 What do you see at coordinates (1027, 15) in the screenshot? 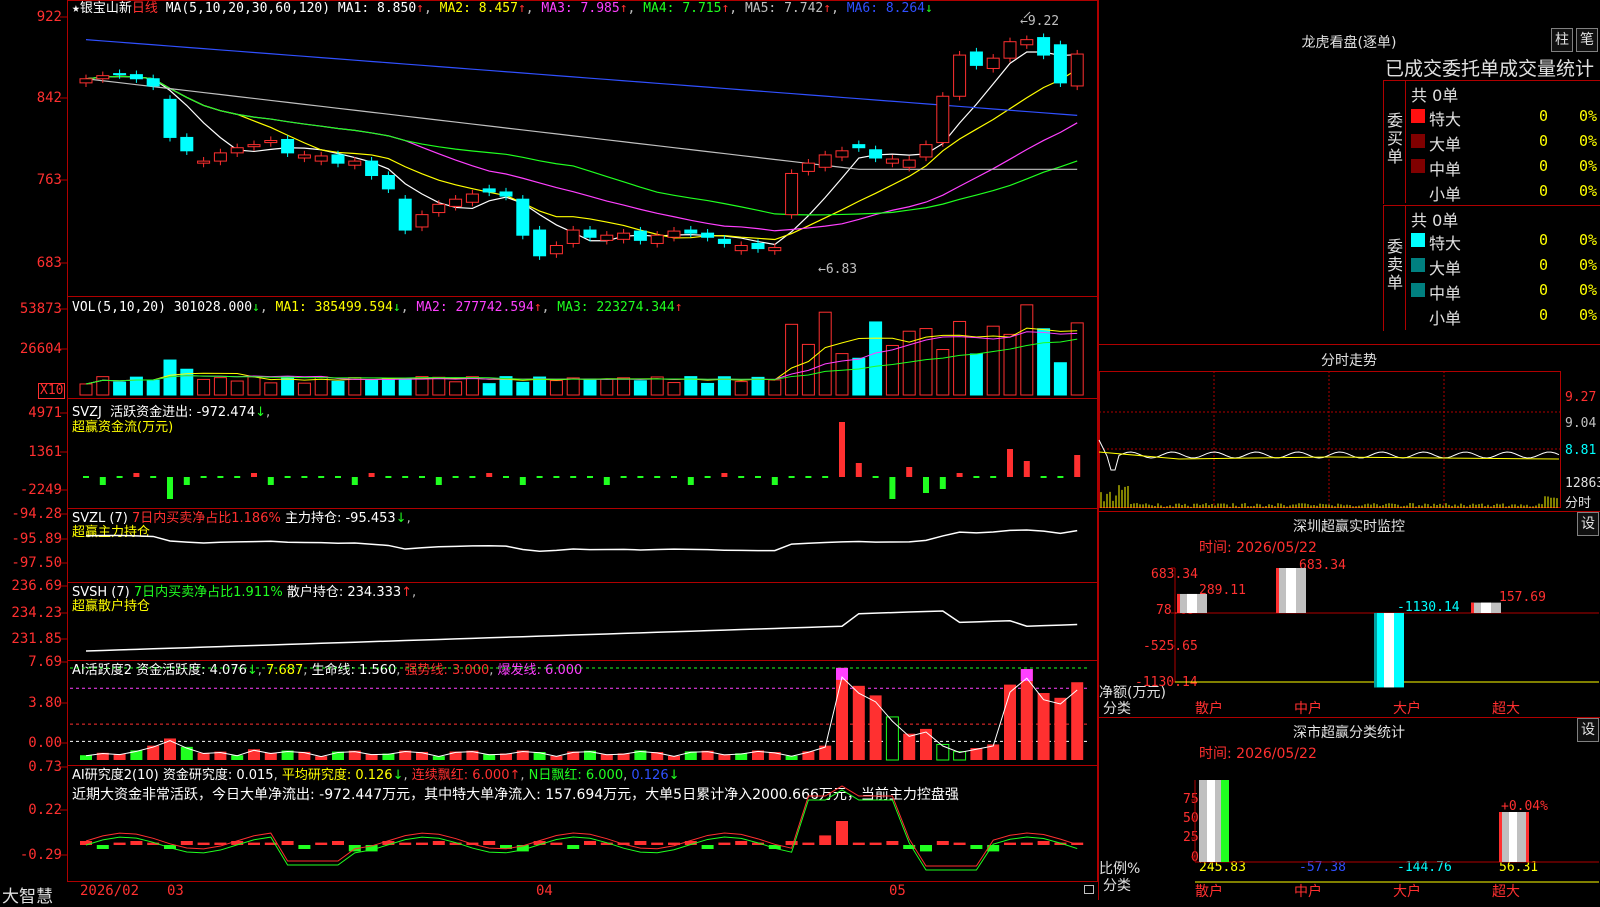
I see `high-pointer` at bounding box center [1027, 15].